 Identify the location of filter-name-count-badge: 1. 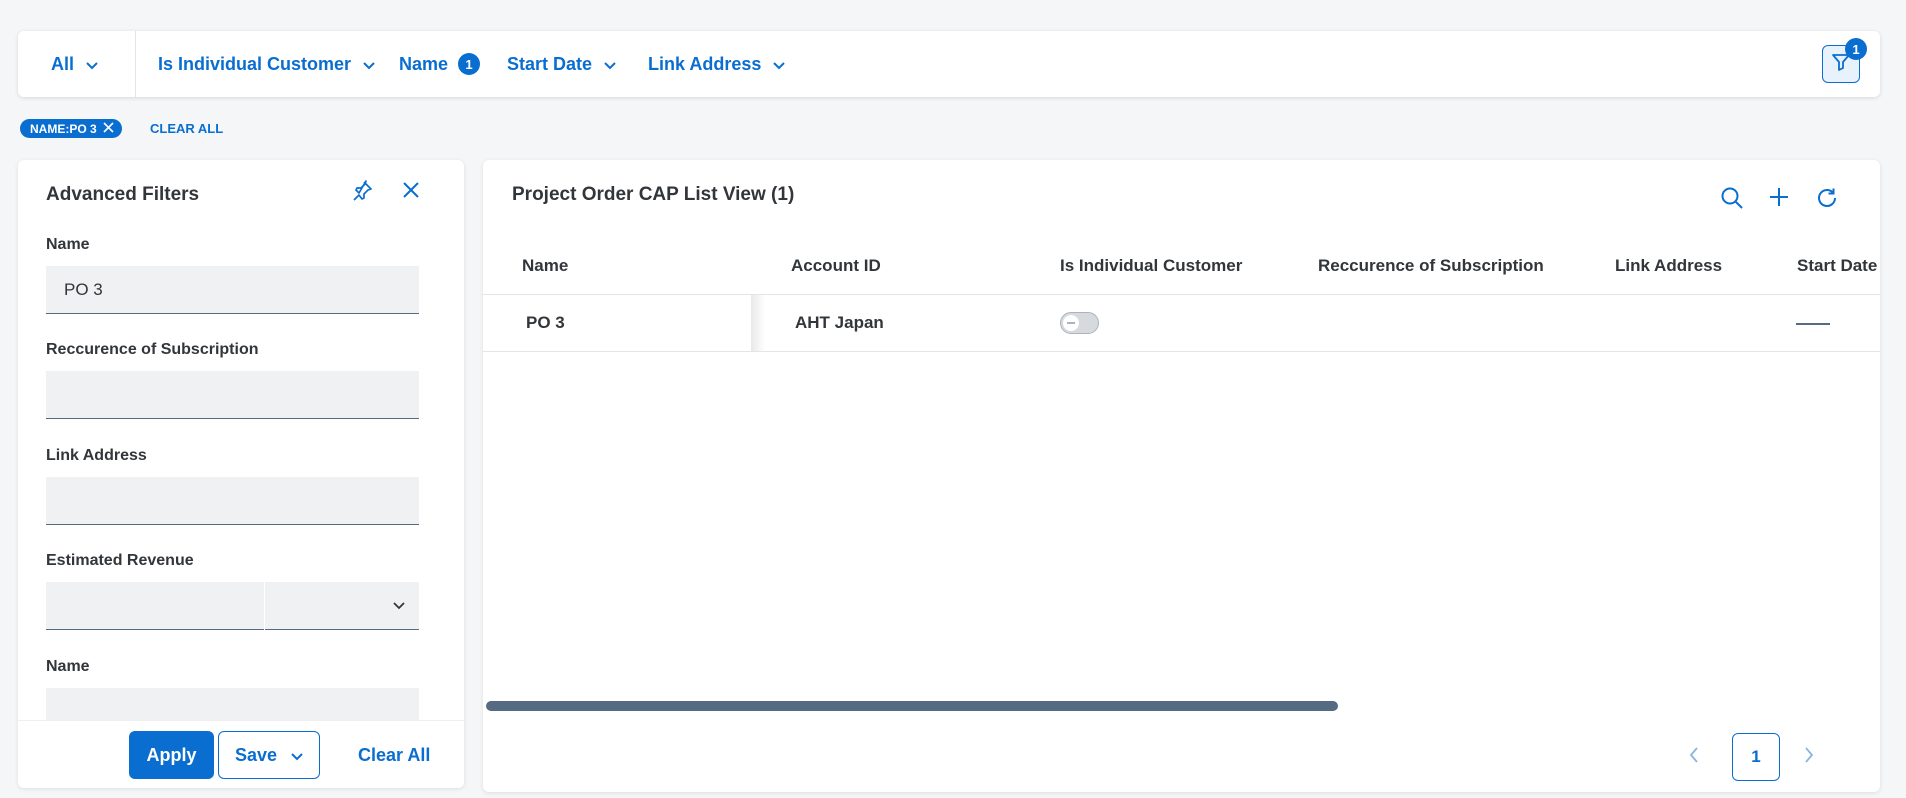
(469, 64).